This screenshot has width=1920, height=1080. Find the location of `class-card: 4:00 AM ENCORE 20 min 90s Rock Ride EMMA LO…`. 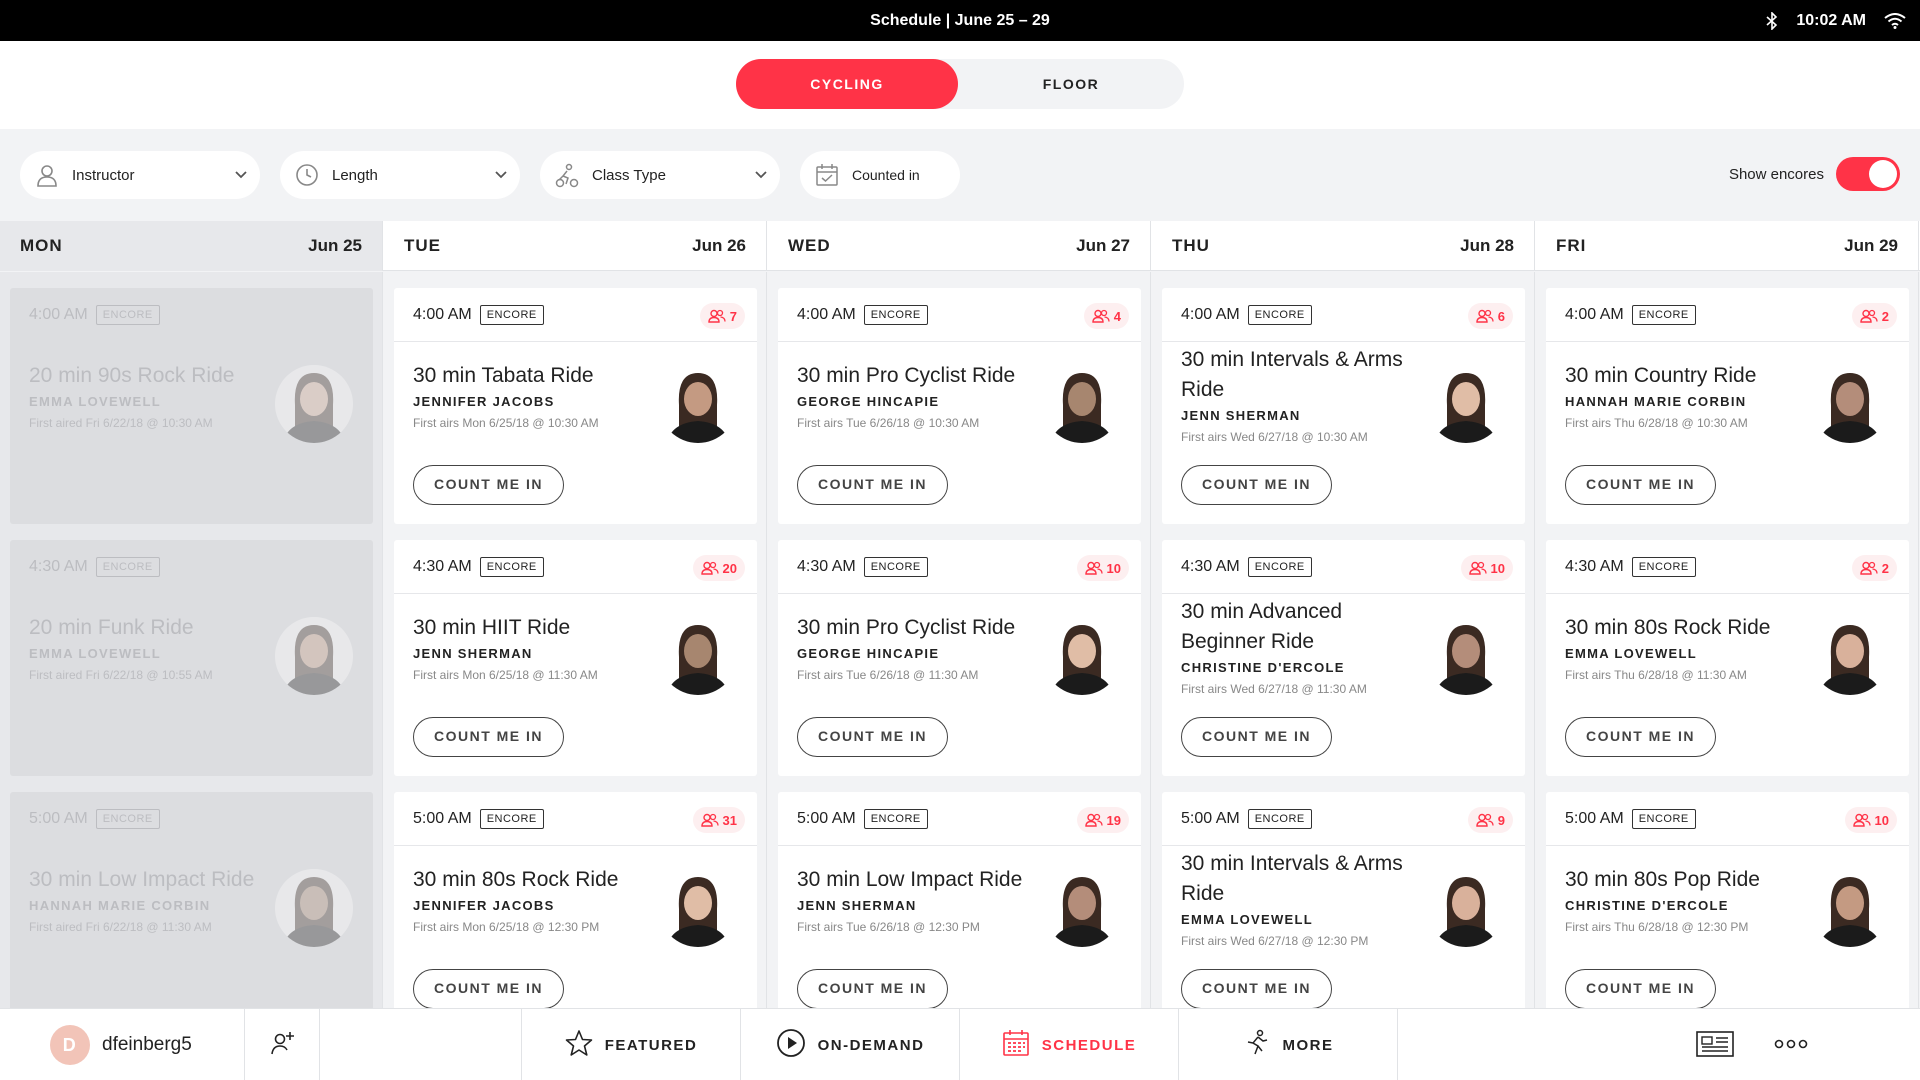

class-card: 4:00 AM ENCORE 20 min 90s Rock Ride EMMA LO… is located at coordinates (191, 406).